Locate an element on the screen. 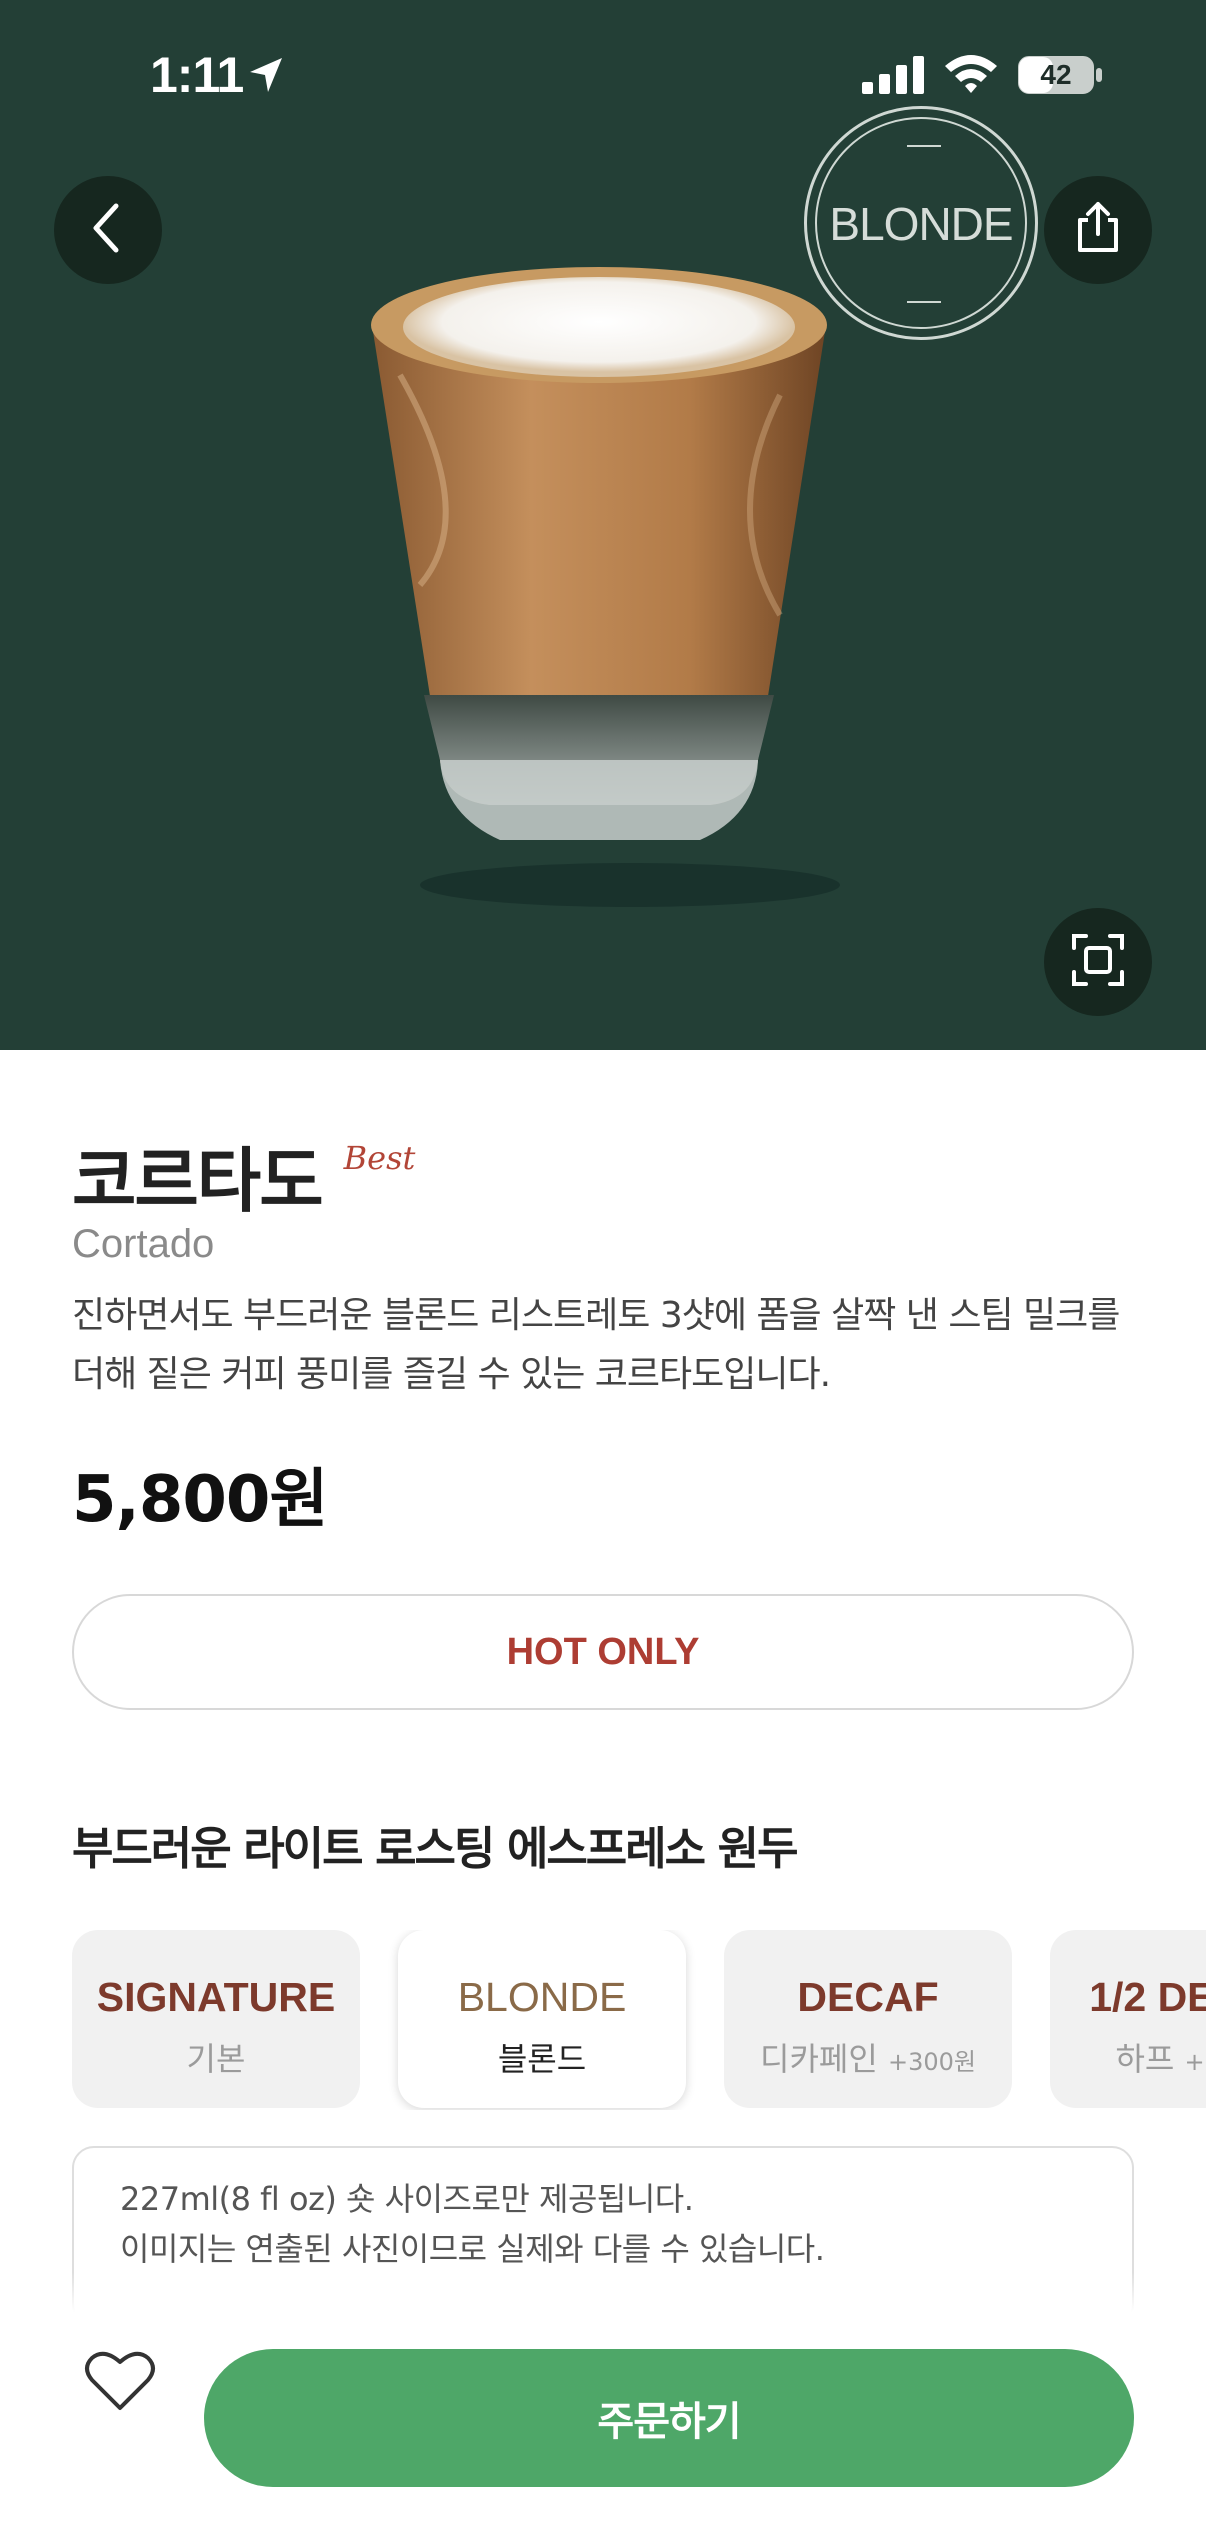 The height and width of the screenshot is (2526, 1206). option-half-decaf: 1/2 DECAF 하프 +300원 is located at coordinates (1128, 2019).